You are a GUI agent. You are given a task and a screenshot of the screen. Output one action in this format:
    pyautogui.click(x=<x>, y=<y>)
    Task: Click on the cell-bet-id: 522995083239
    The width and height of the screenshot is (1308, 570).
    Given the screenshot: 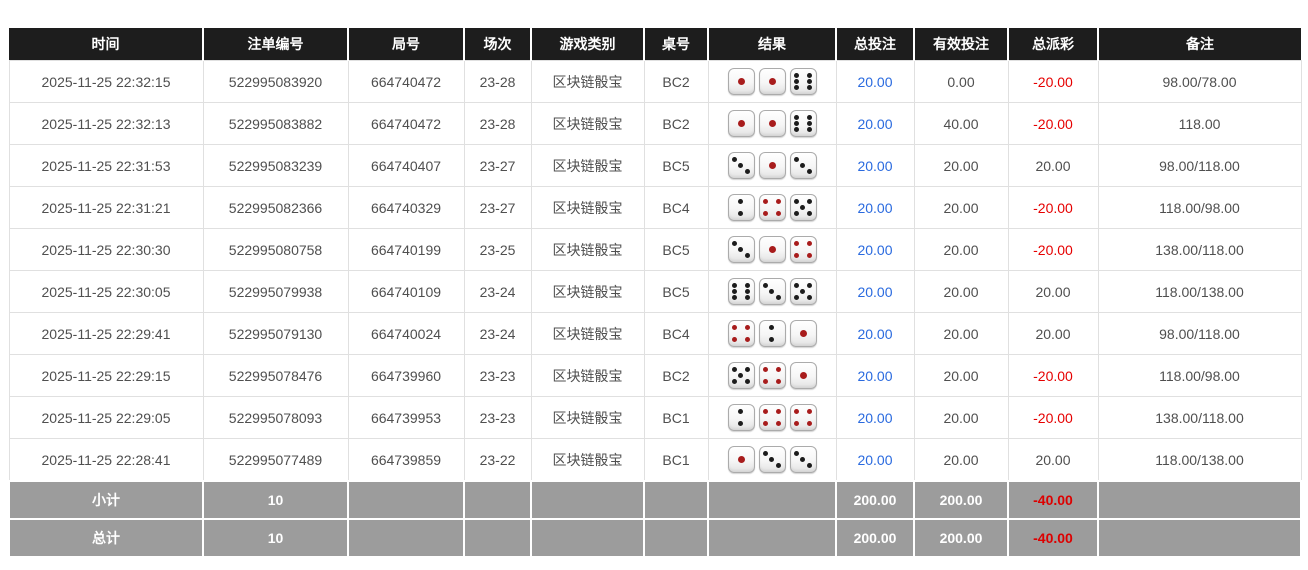 What is the action you would take?
    pyautogui.click(x=275, y=165)
    